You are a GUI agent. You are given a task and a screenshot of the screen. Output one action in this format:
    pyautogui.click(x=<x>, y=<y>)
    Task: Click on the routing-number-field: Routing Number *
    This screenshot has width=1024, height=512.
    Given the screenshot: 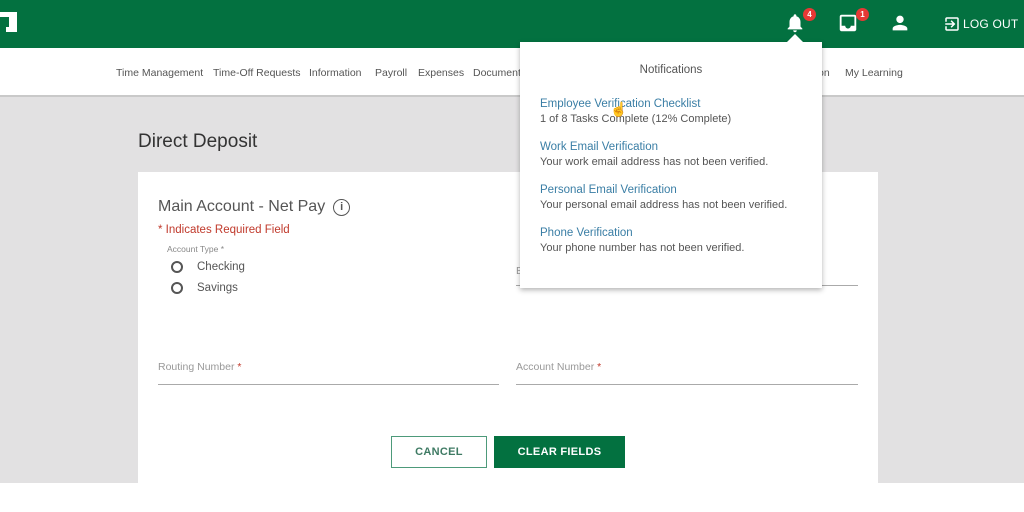 What is the action you would take?
    pyautogui.click(x=328, y=370)
    